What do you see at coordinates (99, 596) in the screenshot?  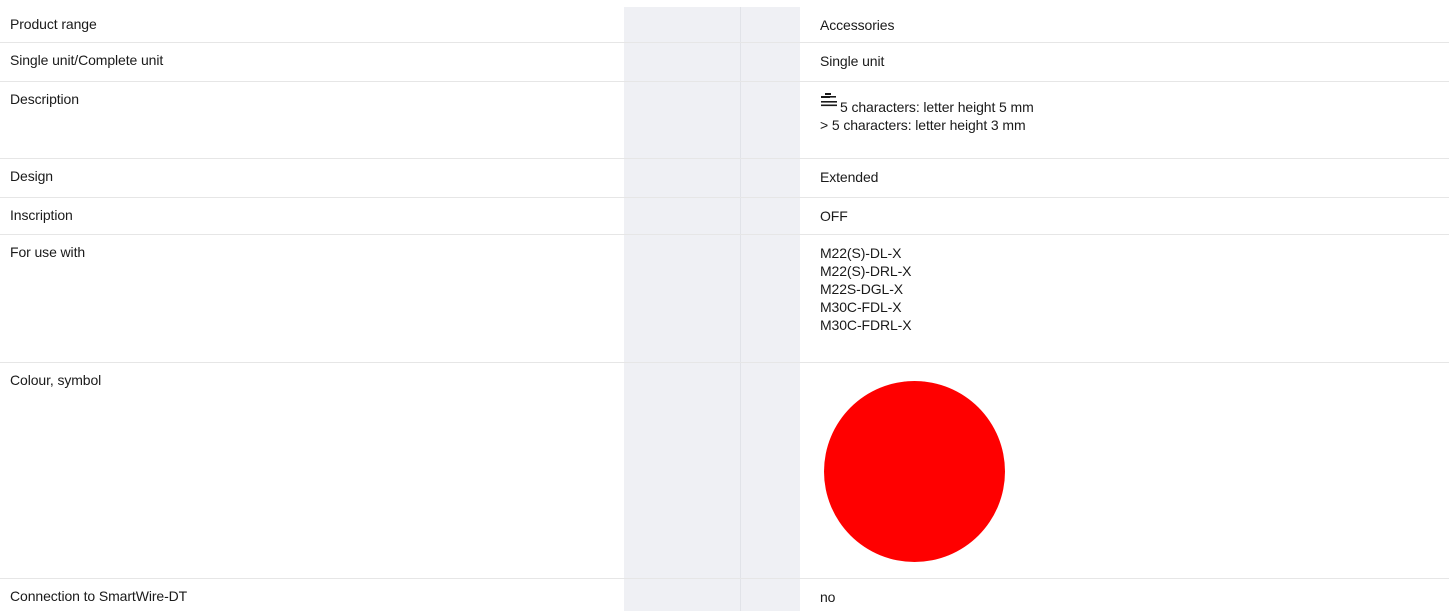 I see `attribute-label: Connection to SmartWire-DT` at bounding box center [99, 596].